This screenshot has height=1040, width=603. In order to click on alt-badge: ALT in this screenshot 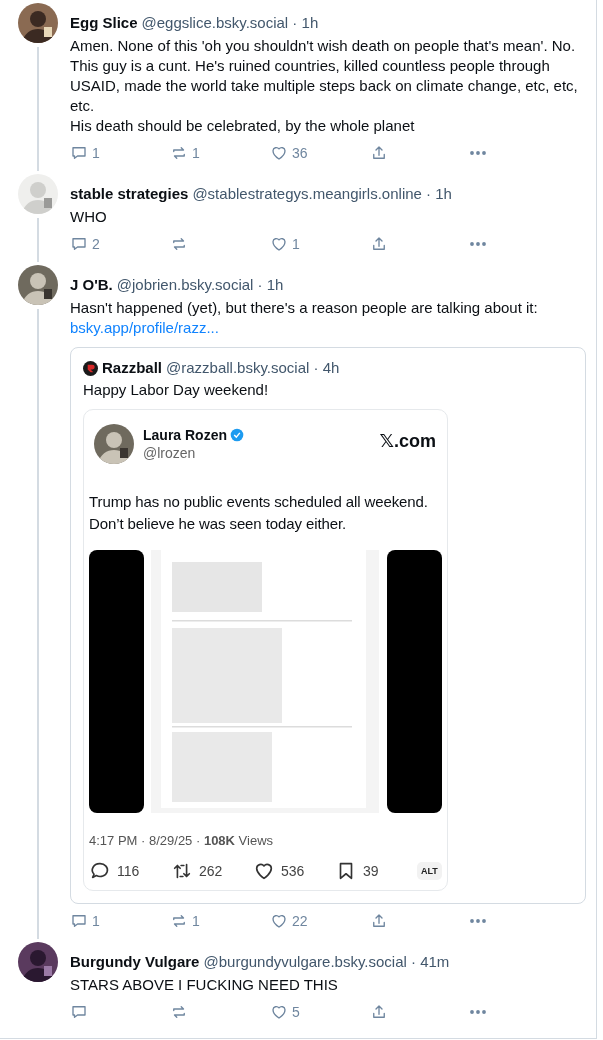, I will do `click(429, 871)`.